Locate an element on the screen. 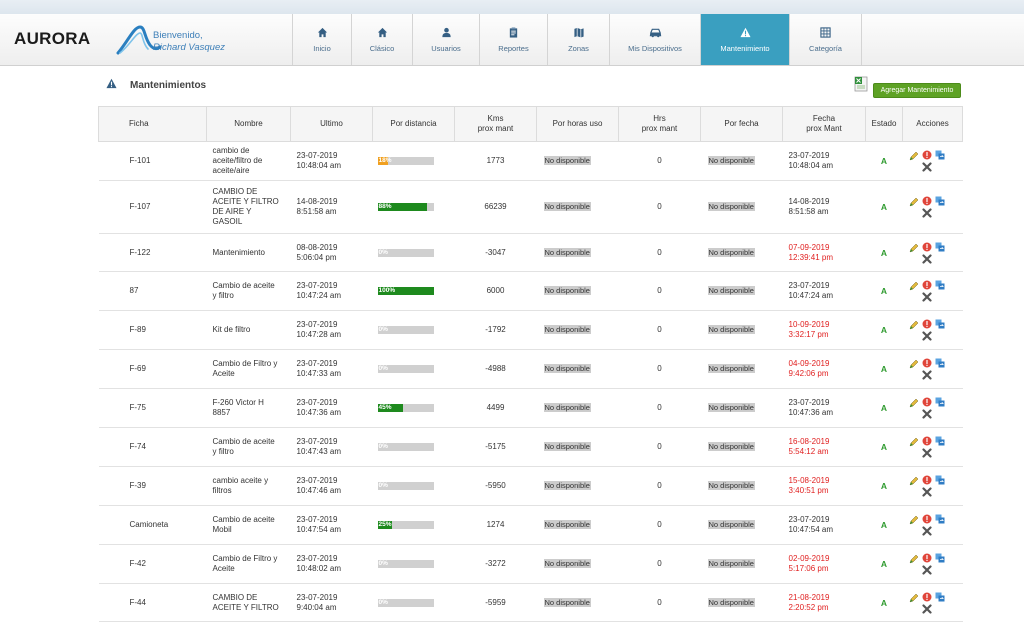  not-available-badge: No disponible is located at coordinates (567, 602).